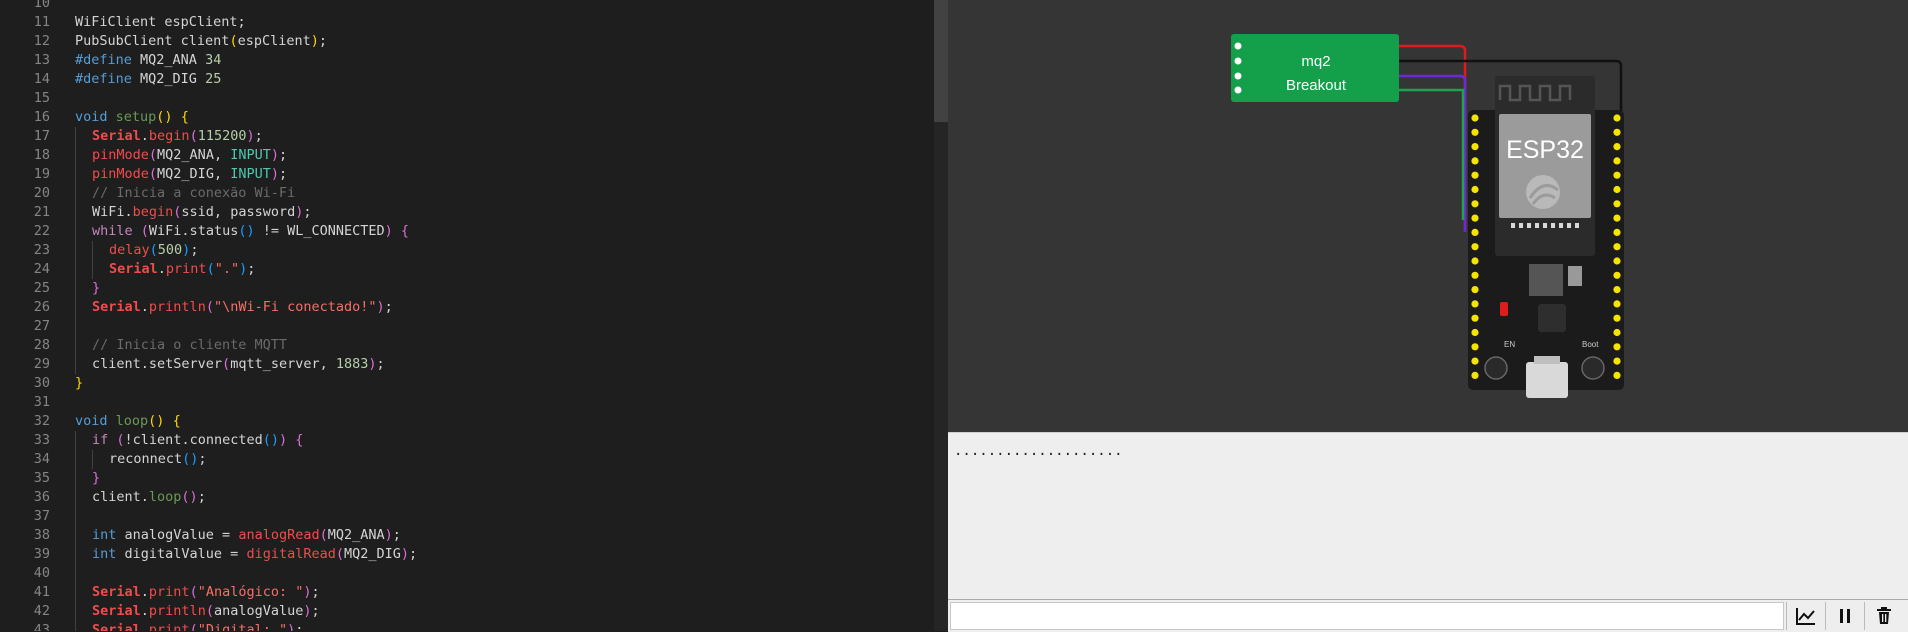 The width and height of the screenshot is (1908, 632). Describe the element at coordinates (465, 174) in the screenshot. I see `code-line: 19 pinMode(MQ2_DIG, INPUT);` at that location.